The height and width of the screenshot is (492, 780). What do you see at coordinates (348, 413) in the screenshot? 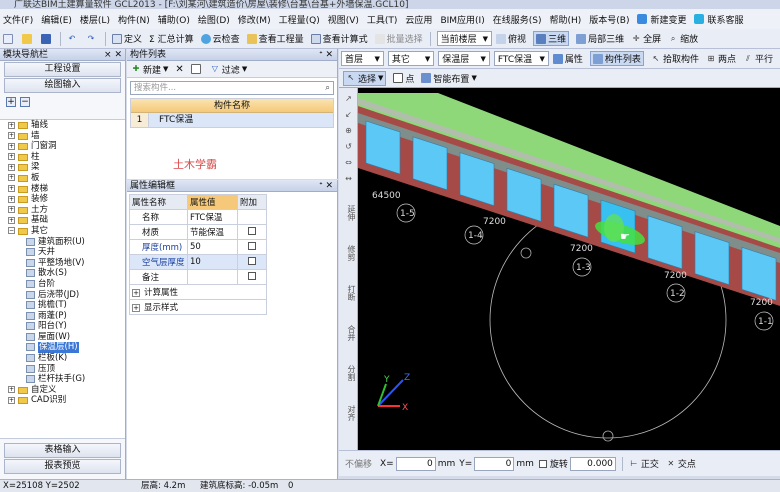
I see `side-tool-5: 对齐` at bounding box center [348, 413].